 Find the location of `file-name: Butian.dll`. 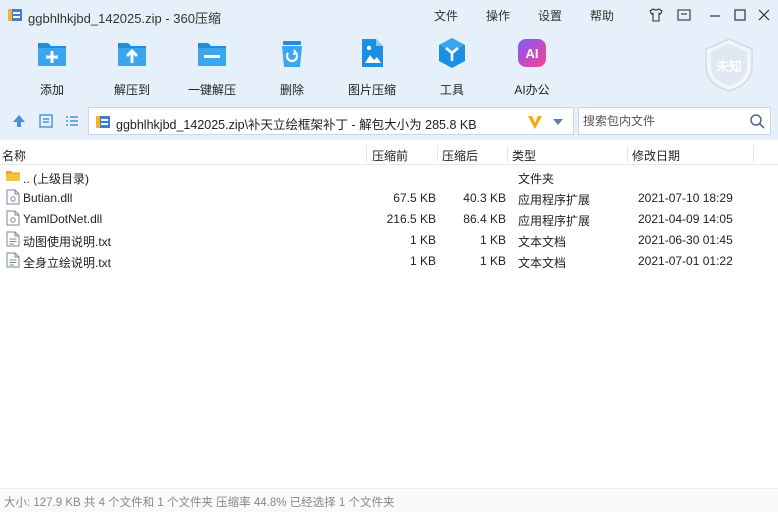

file-name: Butian.dll is located at coordinates (48, 198).